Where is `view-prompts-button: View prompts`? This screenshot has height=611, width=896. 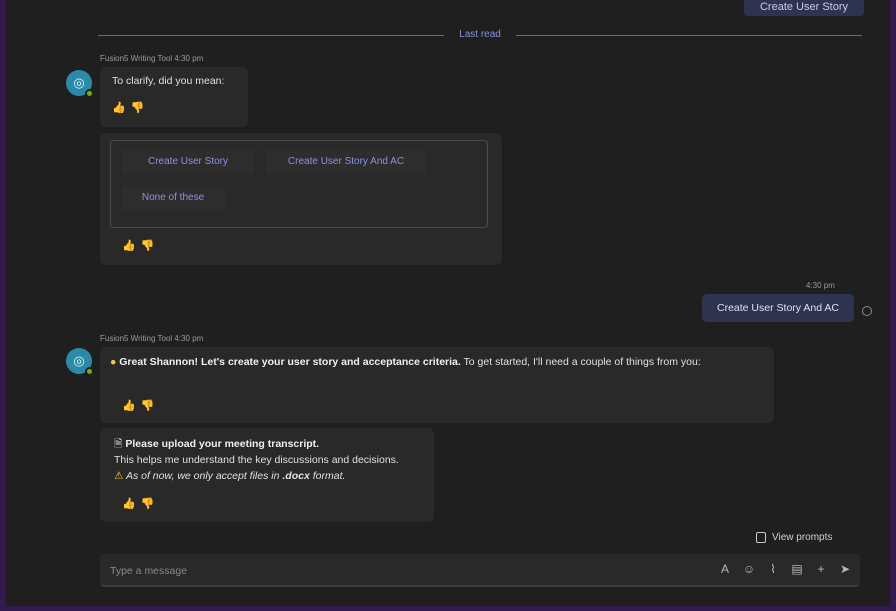 view-prompts-button: View prompts is located at coordinates (794, 537).